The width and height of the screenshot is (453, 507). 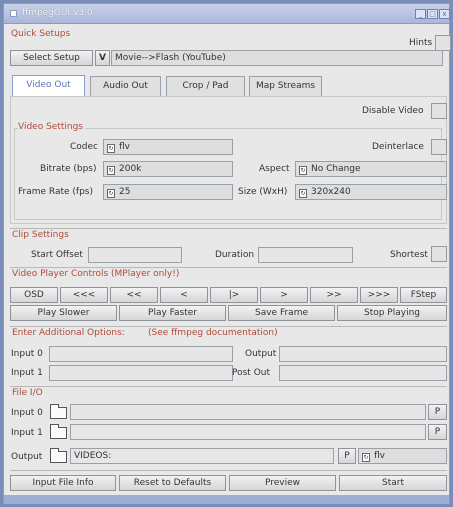 I want to click on file-input1-field, so click(x=248, y=432).